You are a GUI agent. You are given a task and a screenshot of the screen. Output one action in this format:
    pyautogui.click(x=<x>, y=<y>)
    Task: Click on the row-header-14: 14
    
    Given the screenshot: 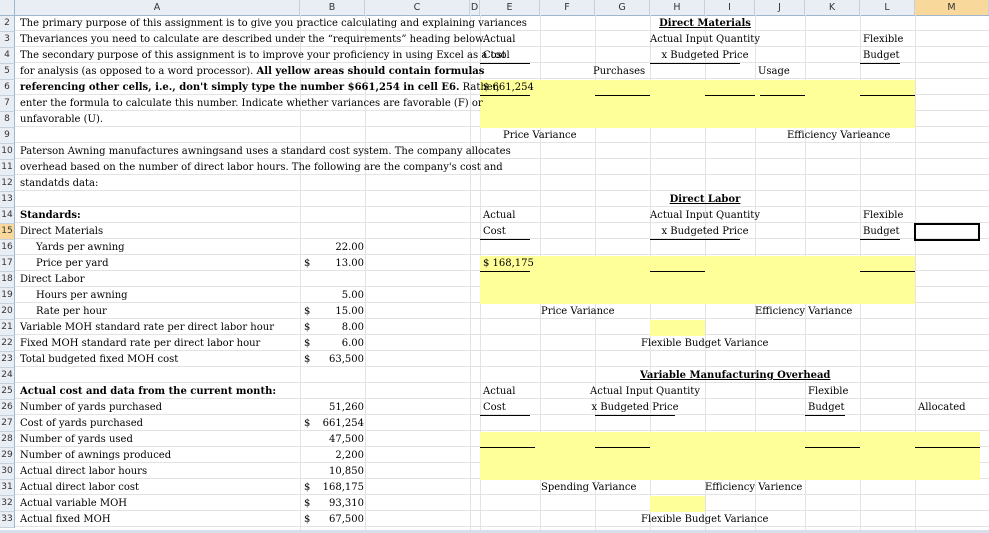 What is the action you would take?
    pyautogui.click(x=7, y=216)
    